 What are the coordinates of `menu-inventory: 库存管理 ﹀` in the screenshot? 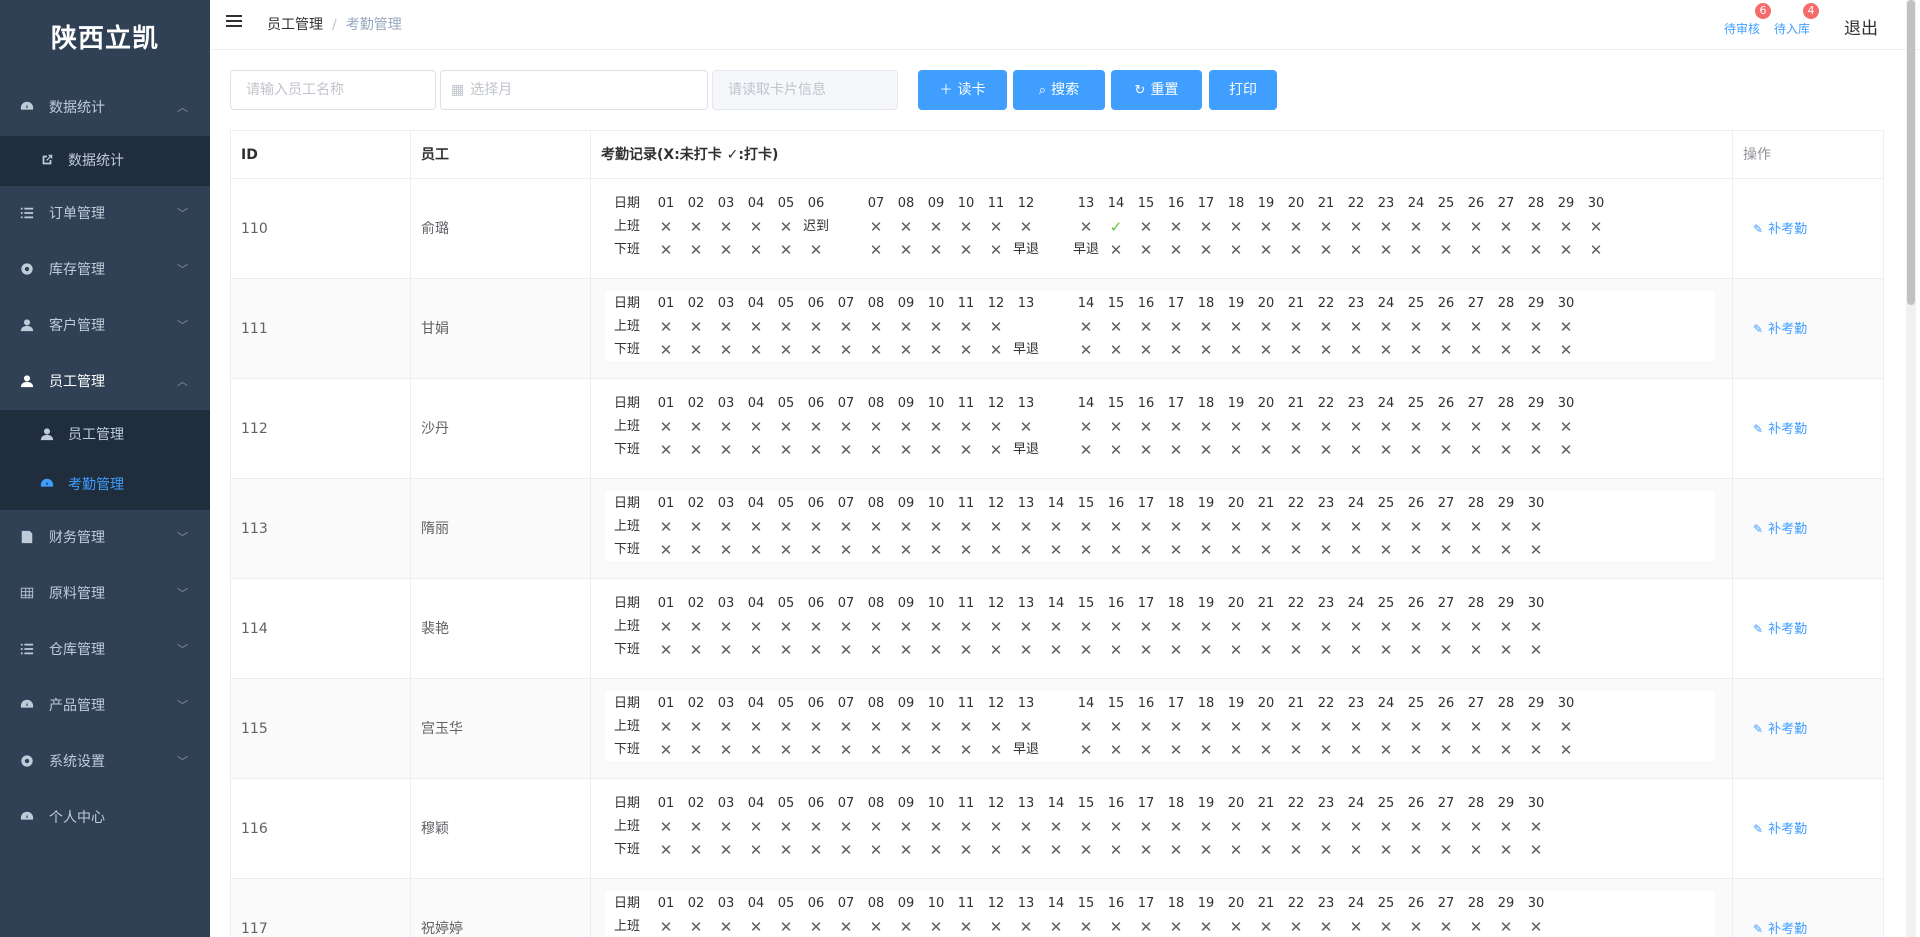 It's located at (105, 270).